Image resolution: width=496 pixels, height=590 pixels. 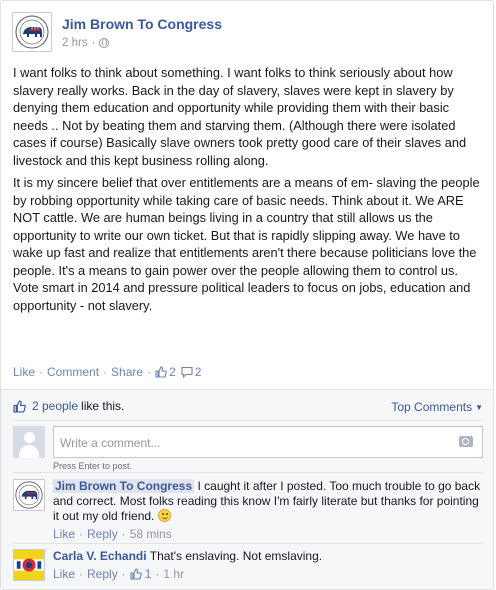 What do you see at coordinates (142, 24) in the screenshot?
I see `page-name-link: Jim Brown To Congress` at bounding box center [142, 24].